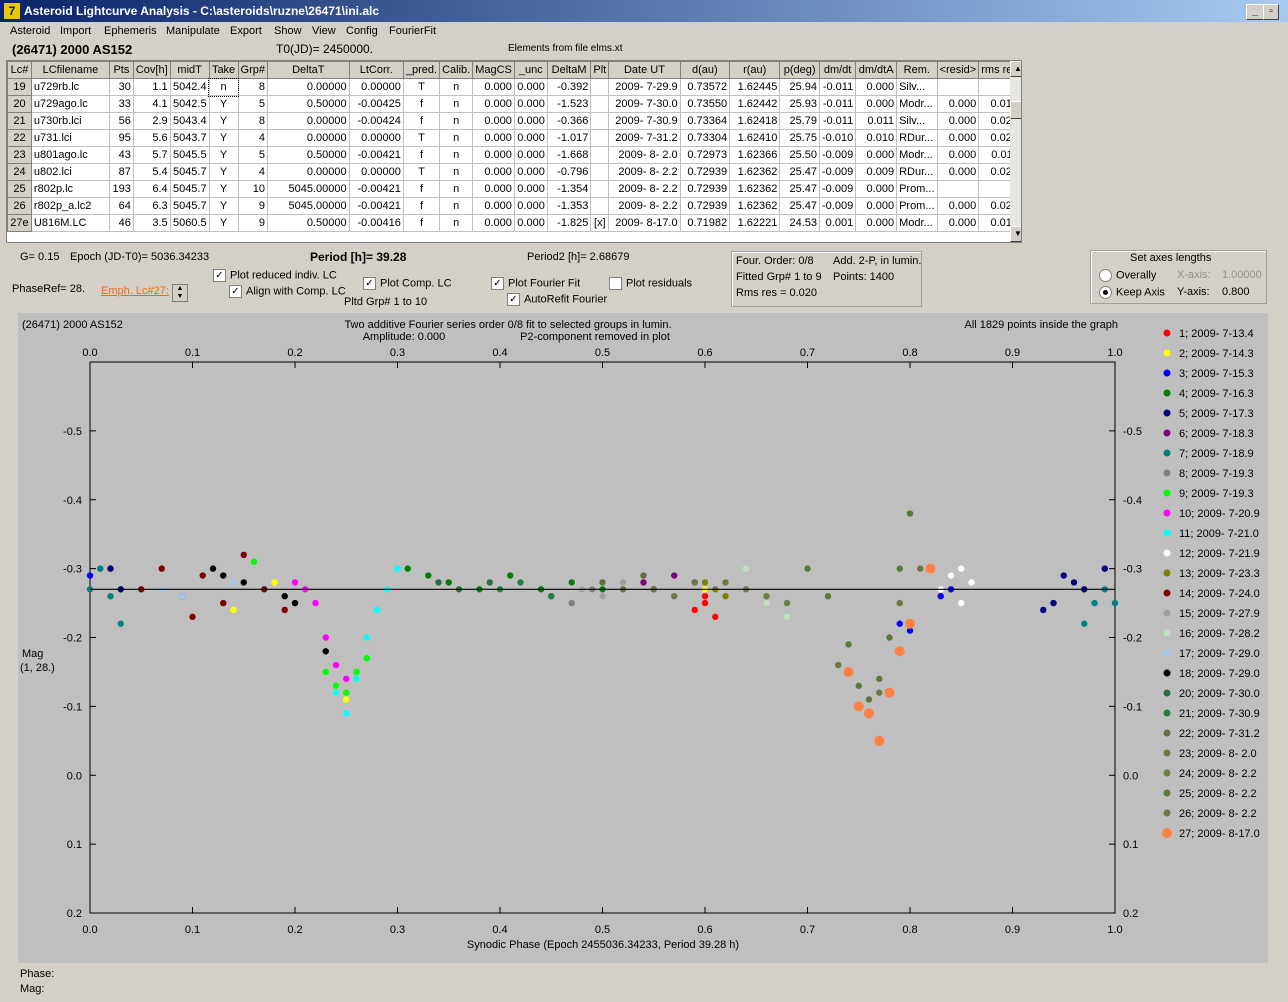 Image resolution: width=1288 pixels, height=1002 pixels. I want to click on table-cell: 0.009, so click(876, 172).